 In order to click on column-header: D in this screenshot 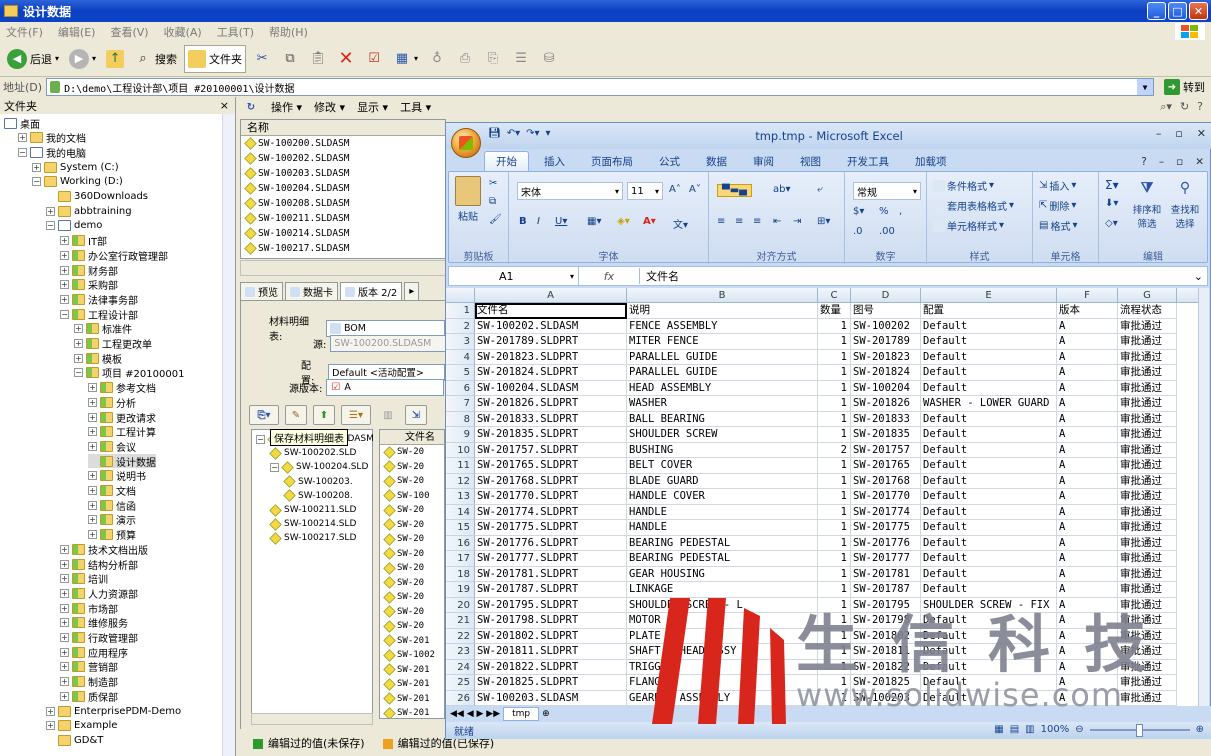, I will do `click(886, 295)`.